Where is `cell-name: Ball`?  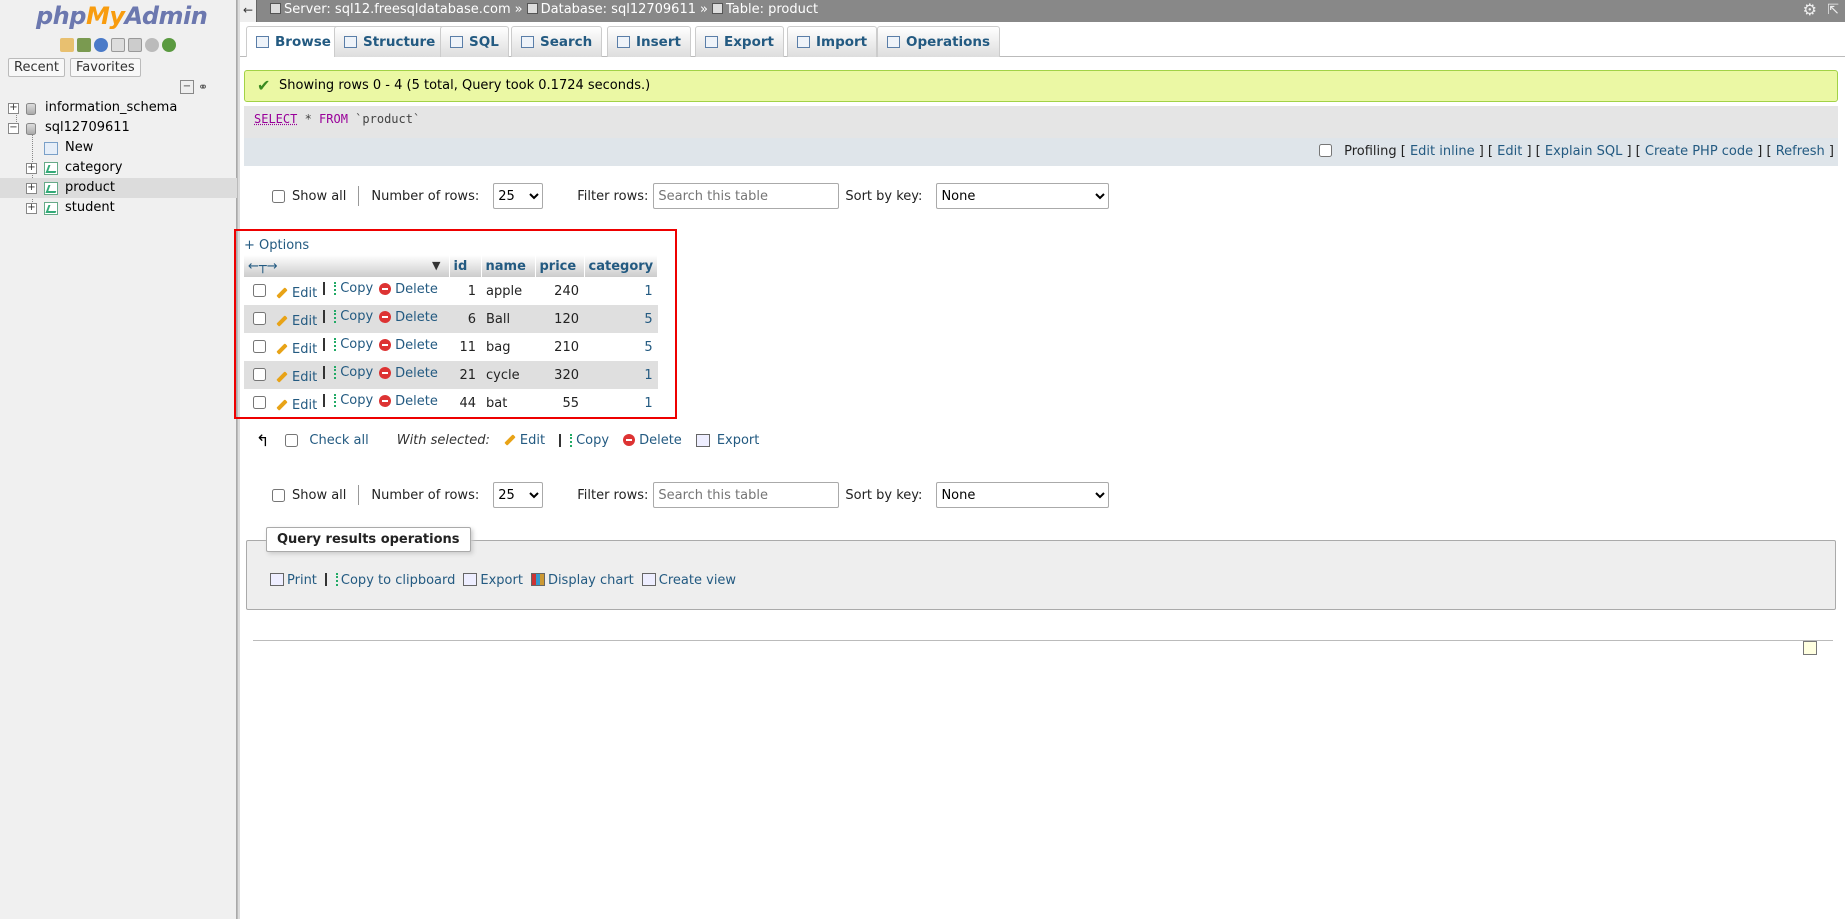
cell-name: Ball is located at coordinates (508, 319).